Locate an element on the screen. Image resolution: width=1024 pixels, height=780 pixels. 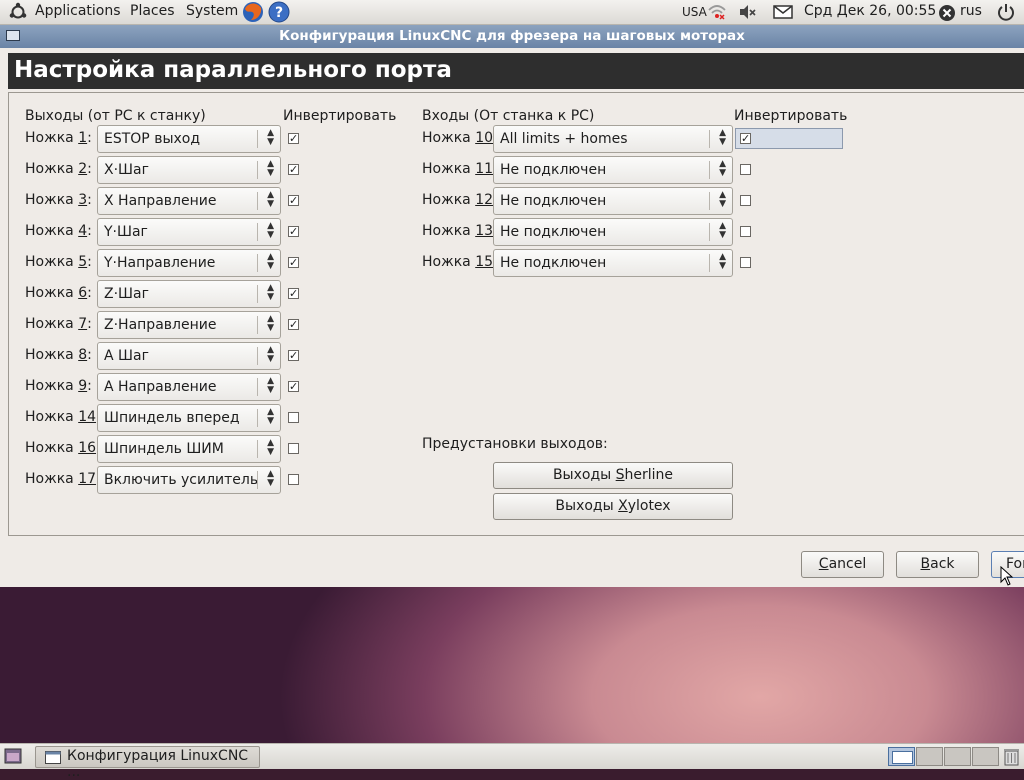
cancel-button: Cancel is located at coordinates (842, 564).